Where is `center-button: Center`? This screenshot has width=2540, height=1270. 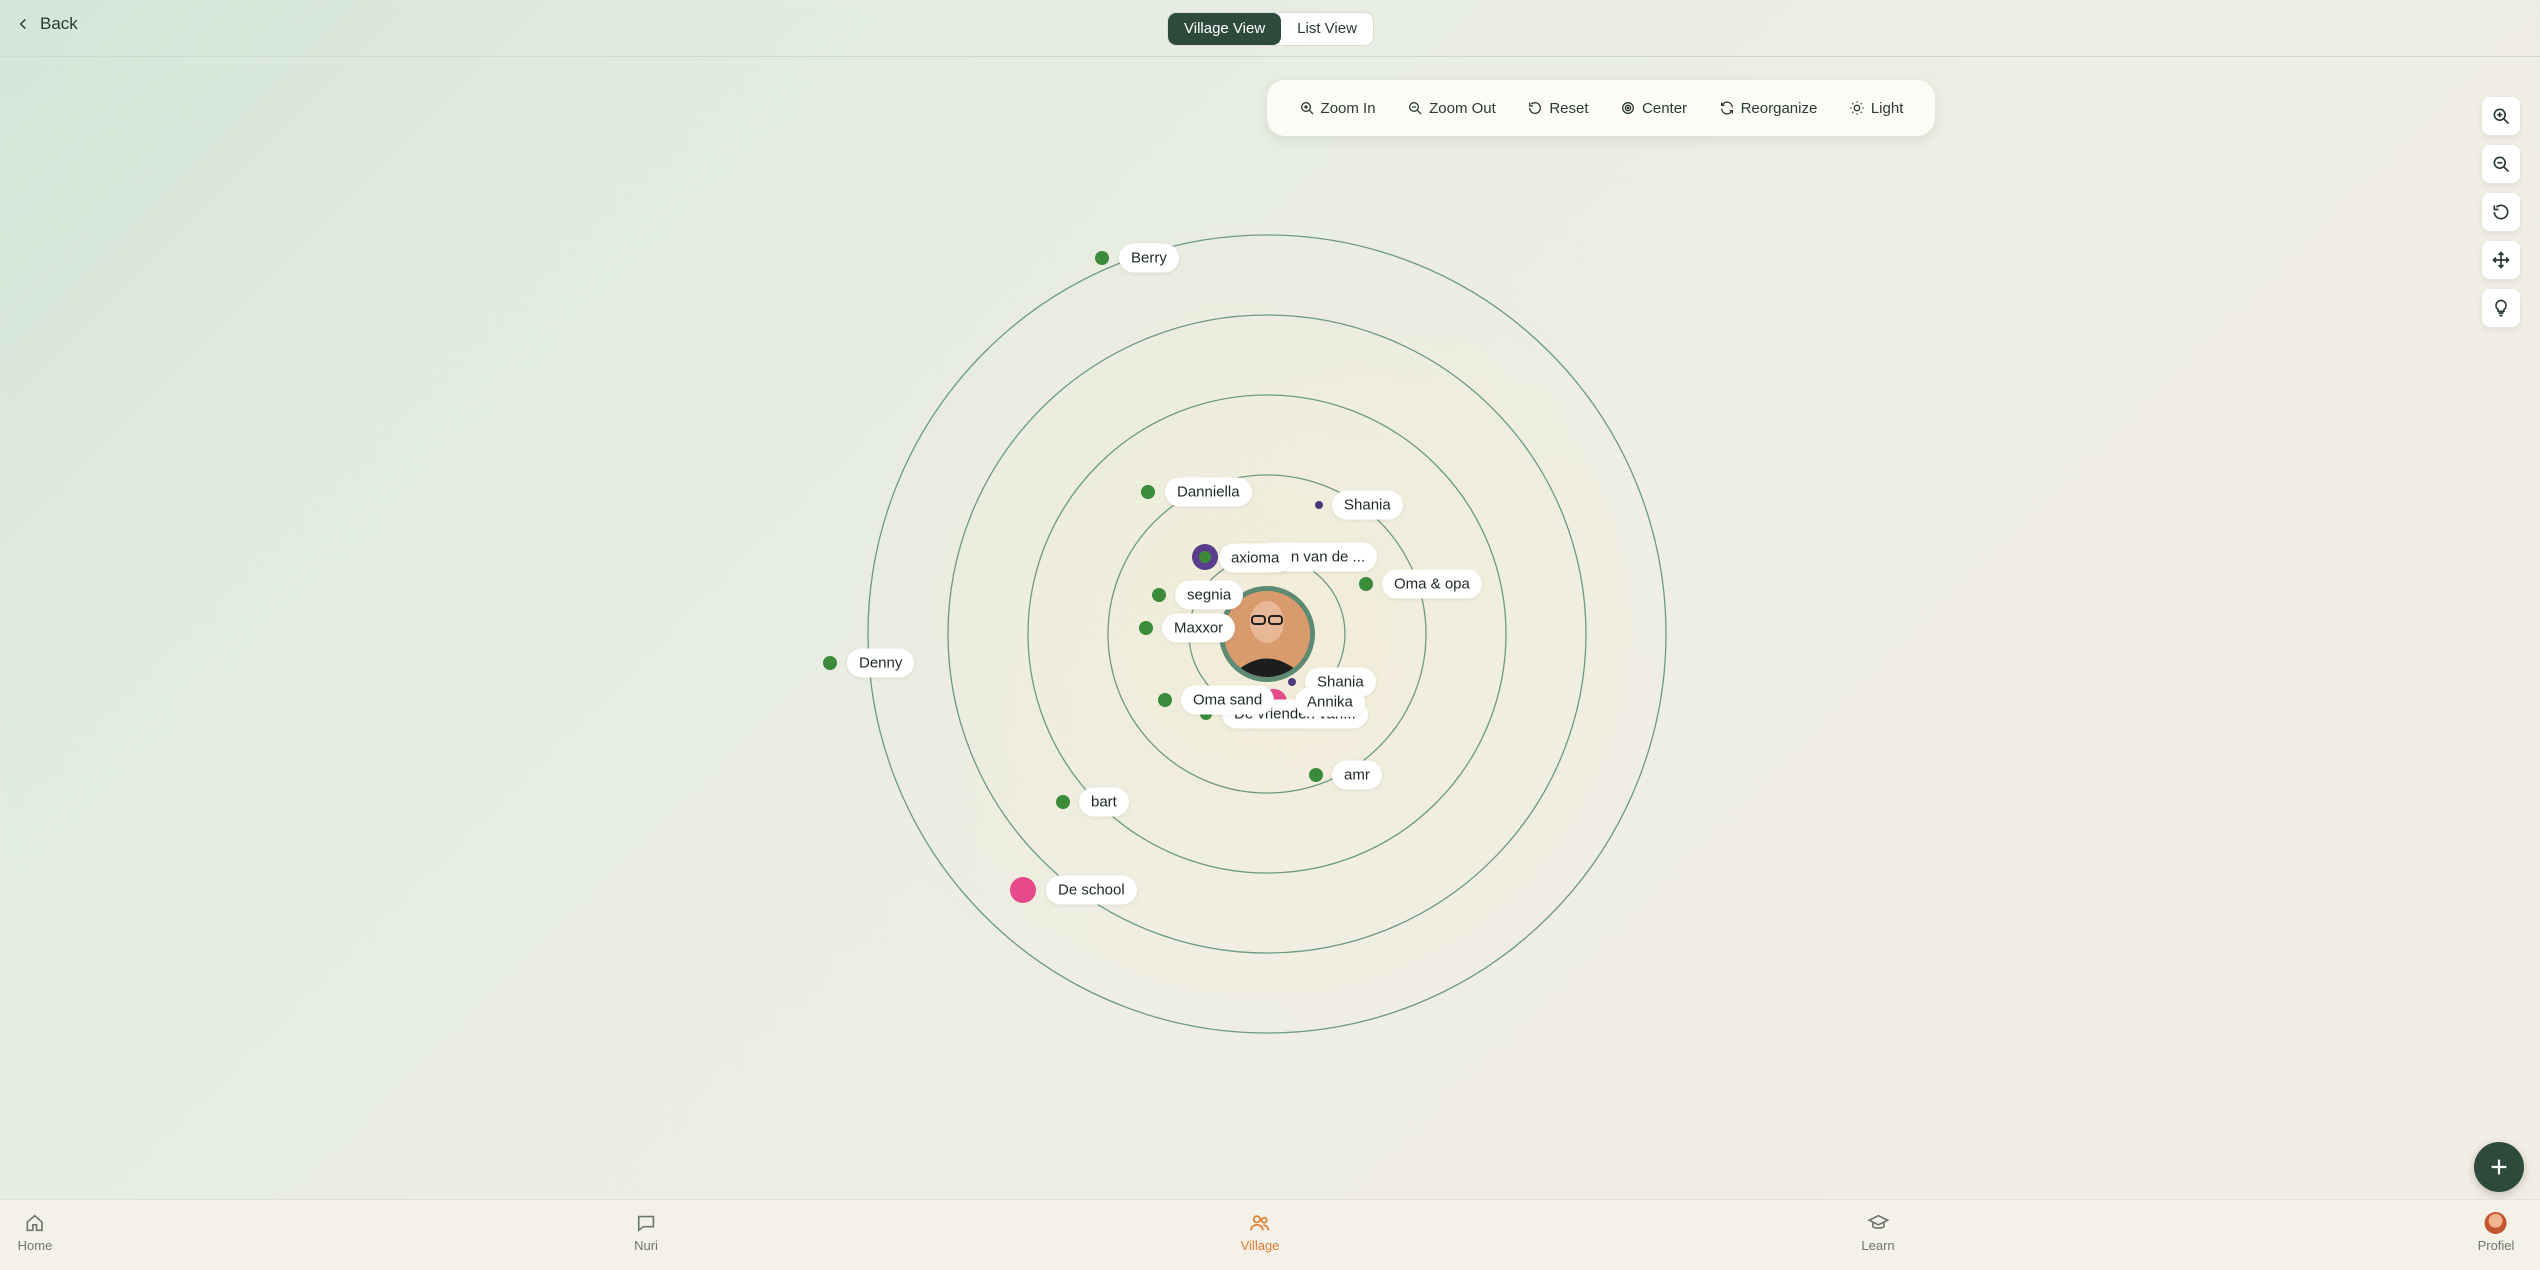
center-button: Center is located at coordinates (1653, 108).